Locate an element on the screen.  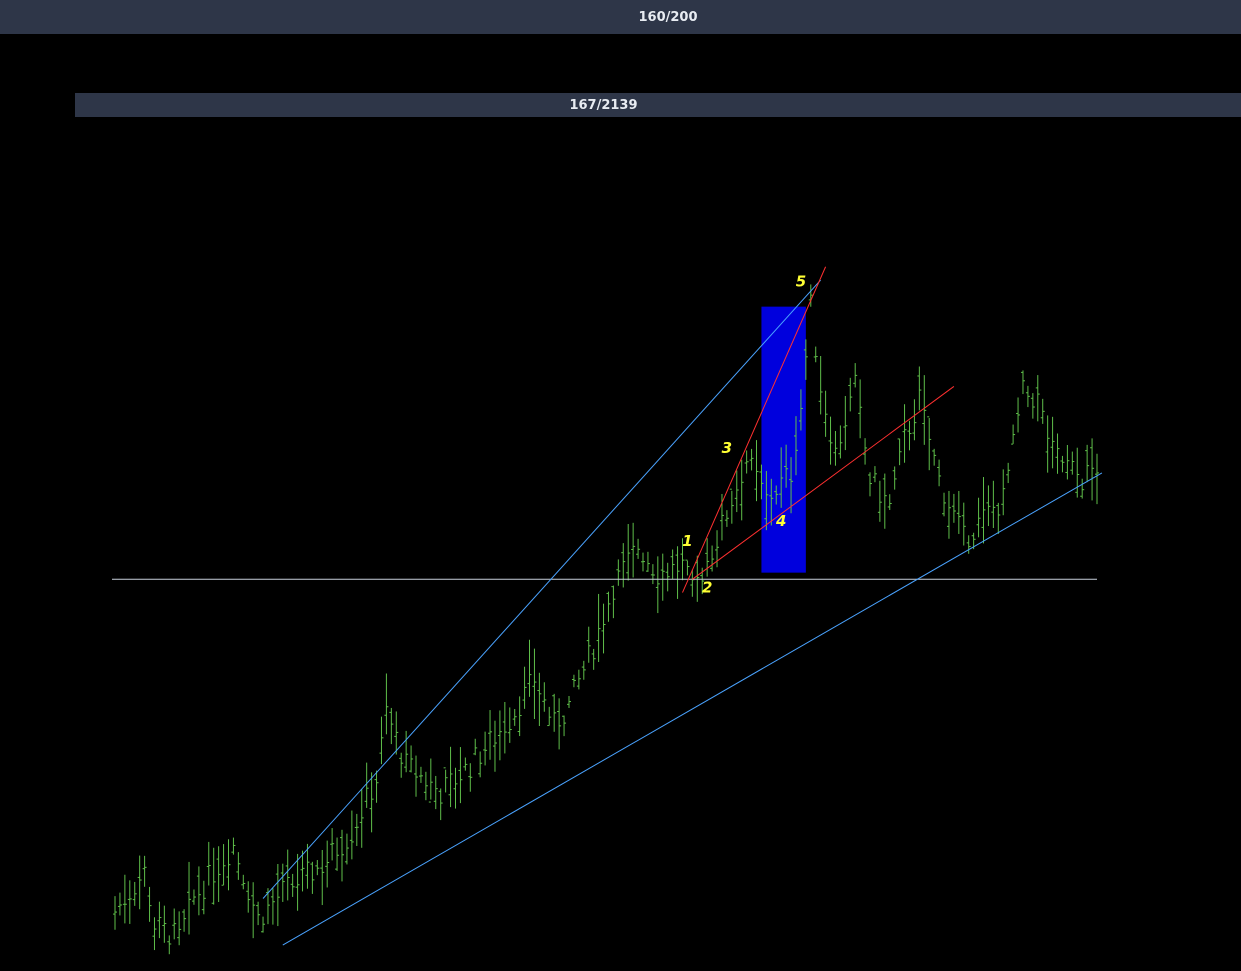
trendline-wave-base is located at coordinates (823, 483).